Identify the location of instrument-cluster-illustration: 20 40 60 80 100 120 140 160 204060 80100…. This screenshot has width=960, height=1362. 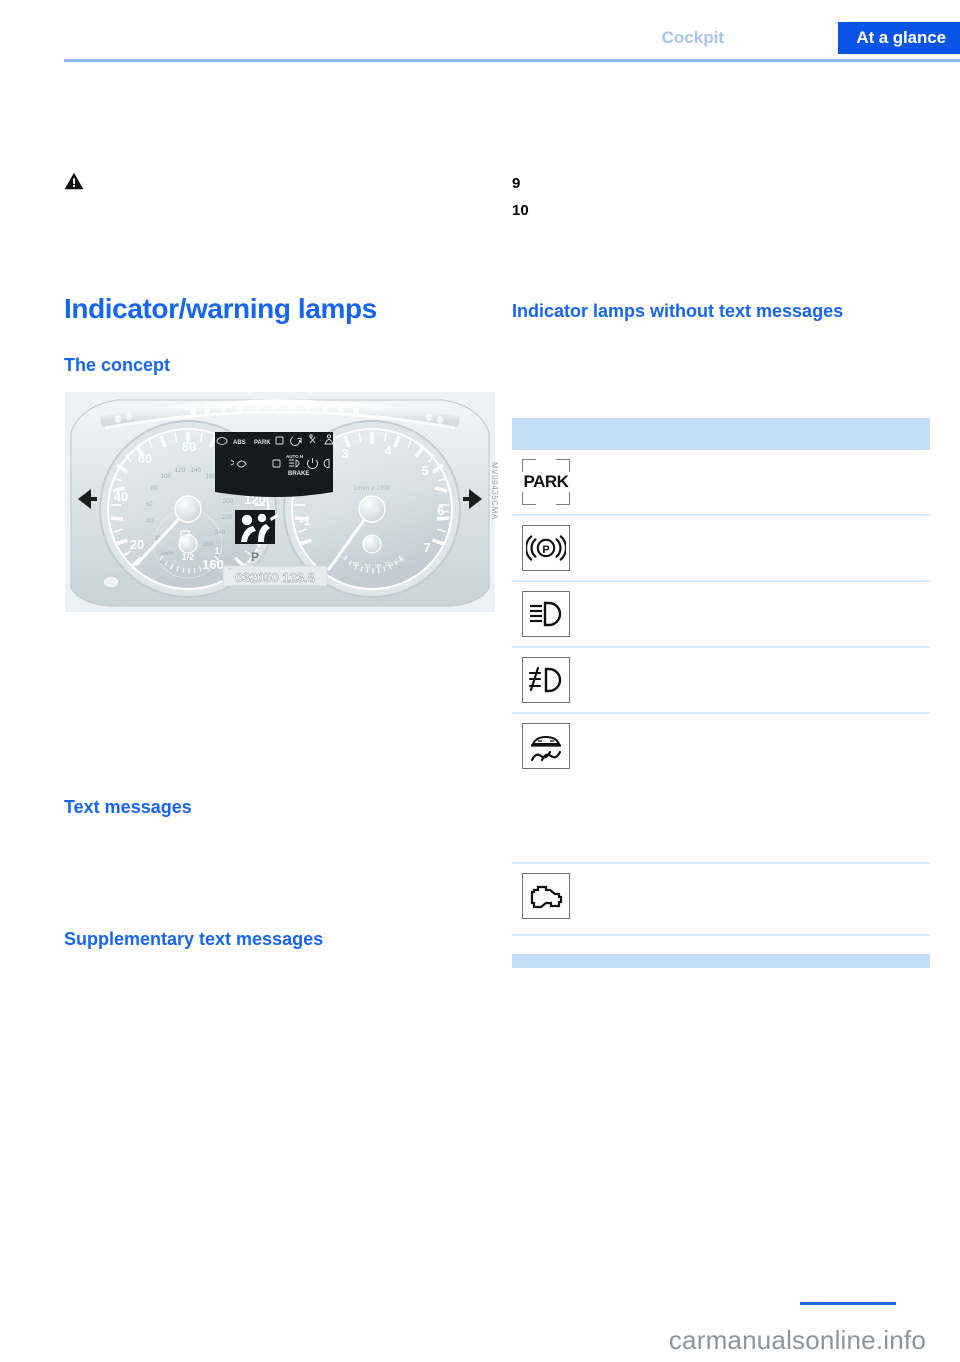
(280, 502).